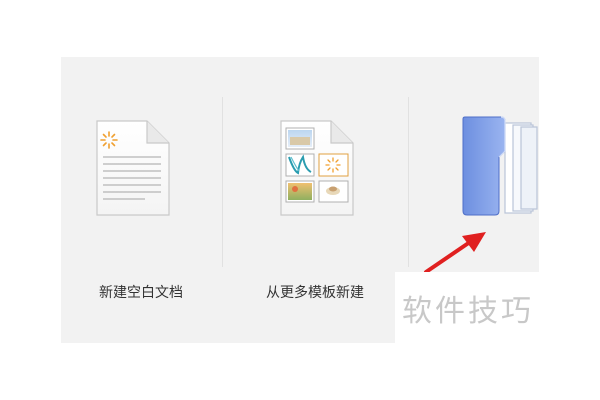 Image resolution: width=600 pixels, height=400 pixels. I want to click on blank-document-icon, so click(133, 168).